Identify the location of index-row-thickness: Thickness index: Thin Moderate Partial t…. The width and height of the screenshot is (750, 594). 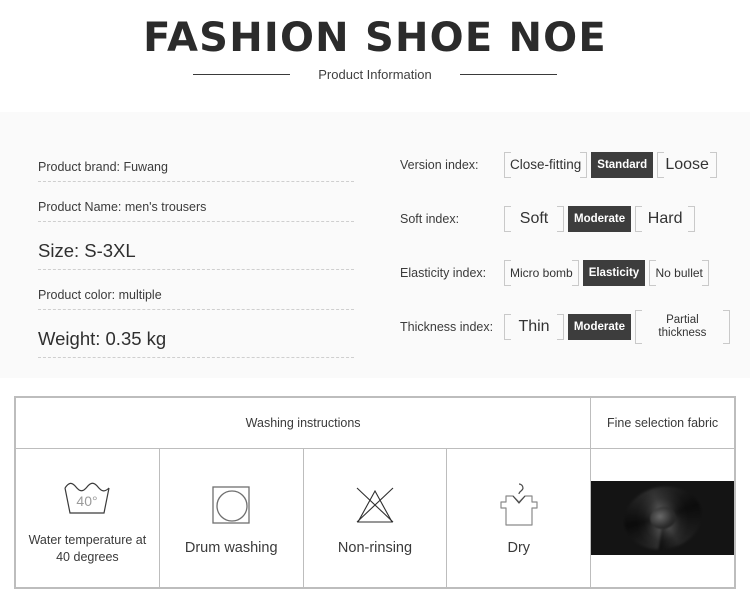
(565, 327).